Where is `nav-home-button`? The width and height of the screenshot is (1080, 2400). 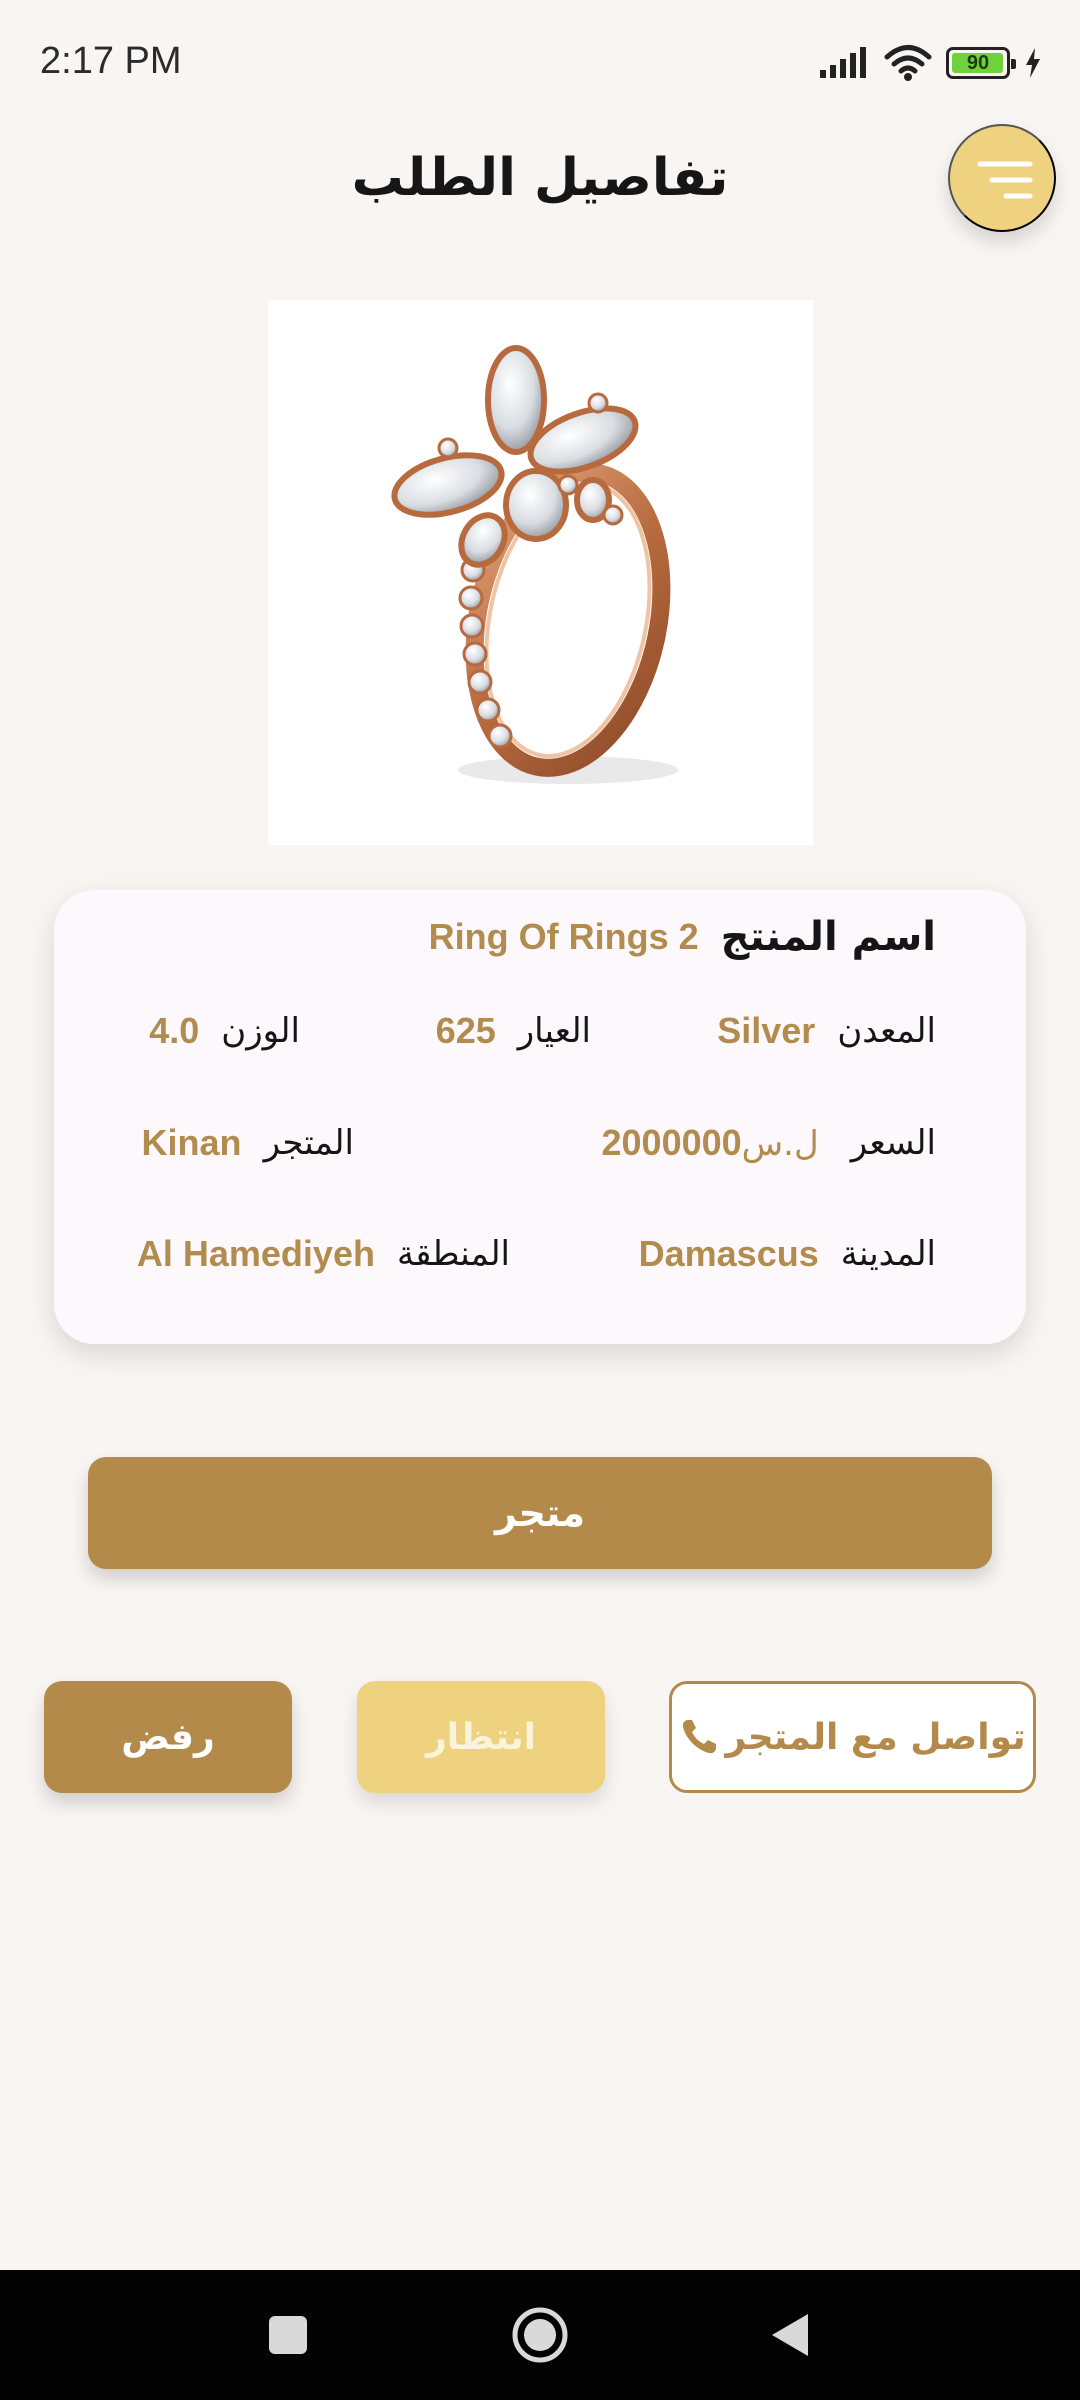
nav-home-button is located at coordinates (540, 2335).